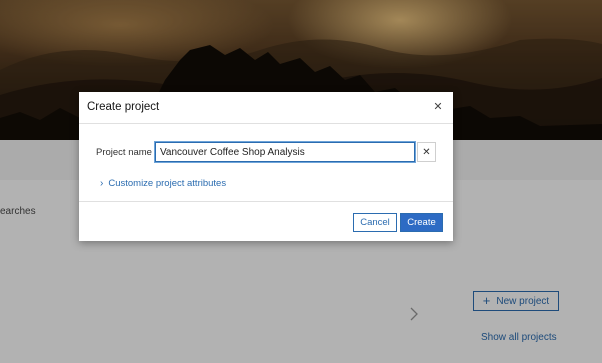  I want to click on customize-project-attributes-toggle: › Customize project attributes, so click(163, 183).